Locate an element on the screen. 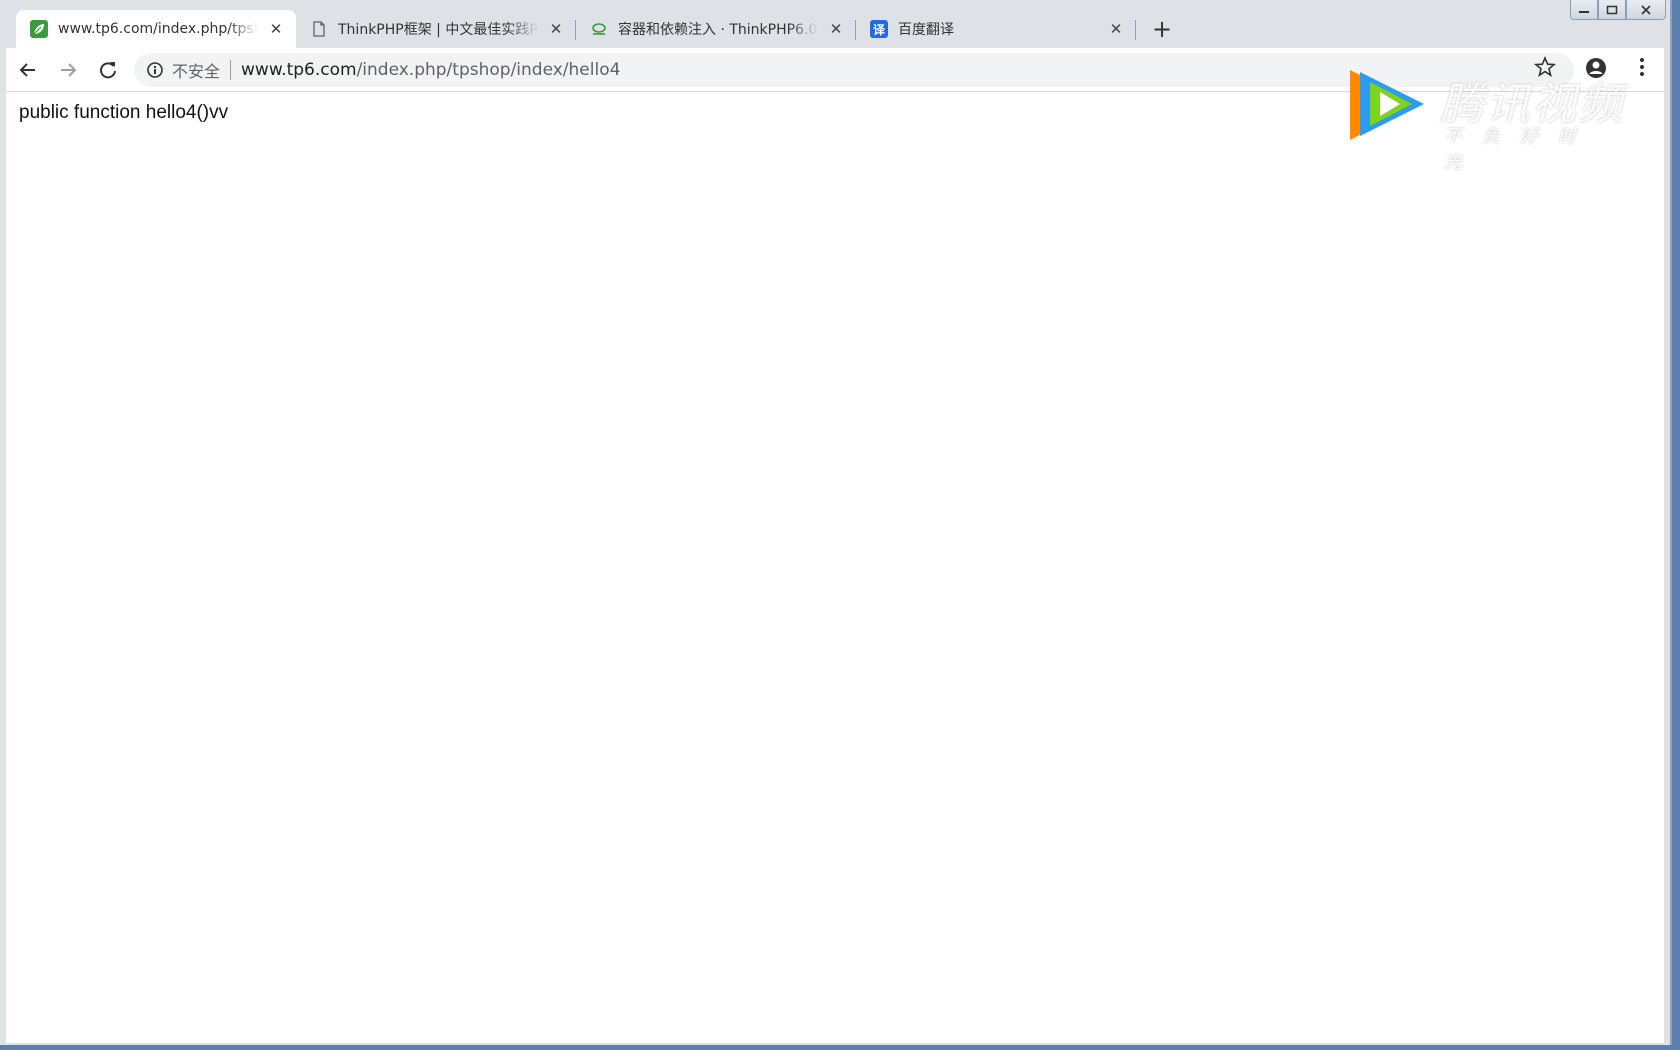  back-arrow-icon is located at coordinates (27, 69).